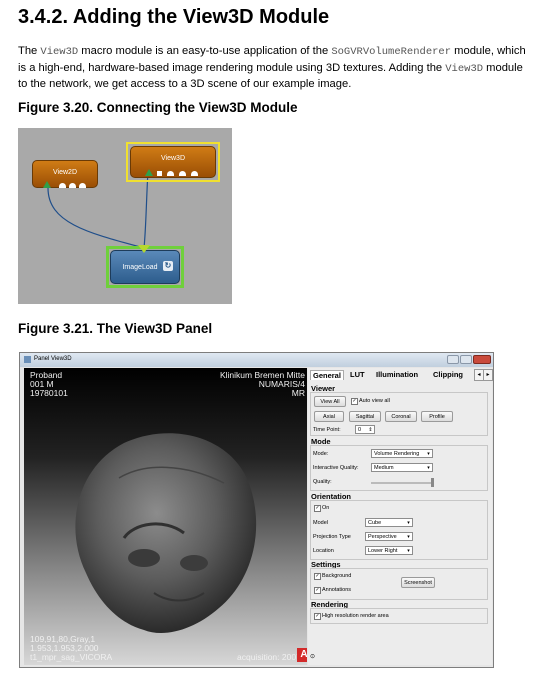 This screenshot has height=683, width=549. Describe the element at coordinates (397, 374) in the screenshot. I see `tab-illumination: Illumination` at that location.